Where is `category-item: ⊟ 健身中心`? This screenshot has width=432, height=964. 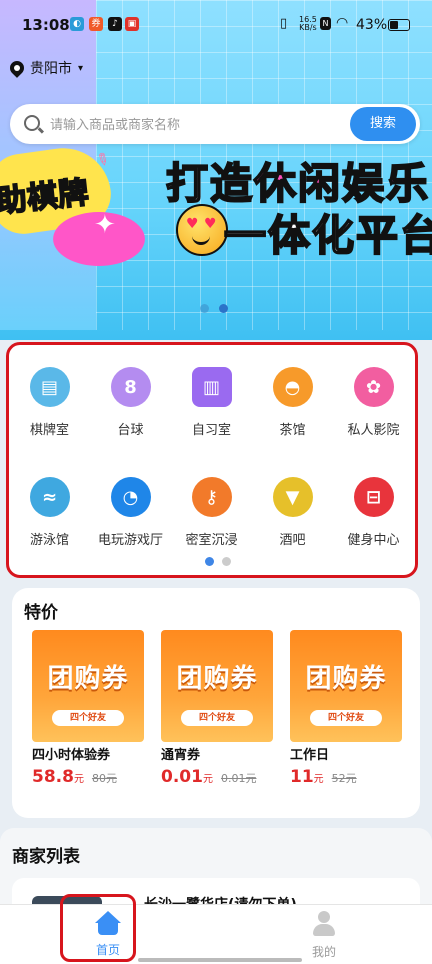
category-item: ⊟ 健身中心 is located at coordinates (373, 512).